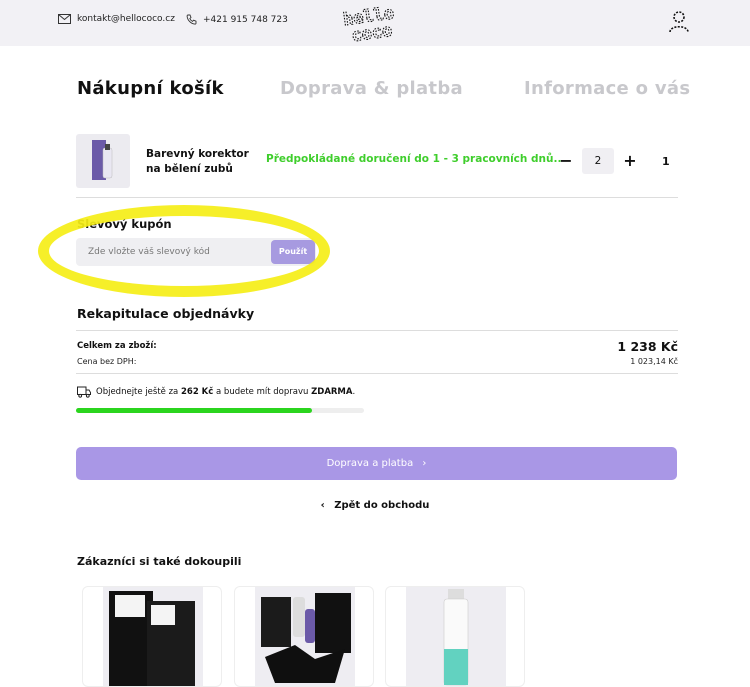 The height and width of the screenshot is (687, 750). I want to click on quantity-increase-button: +, so click(630, 161).